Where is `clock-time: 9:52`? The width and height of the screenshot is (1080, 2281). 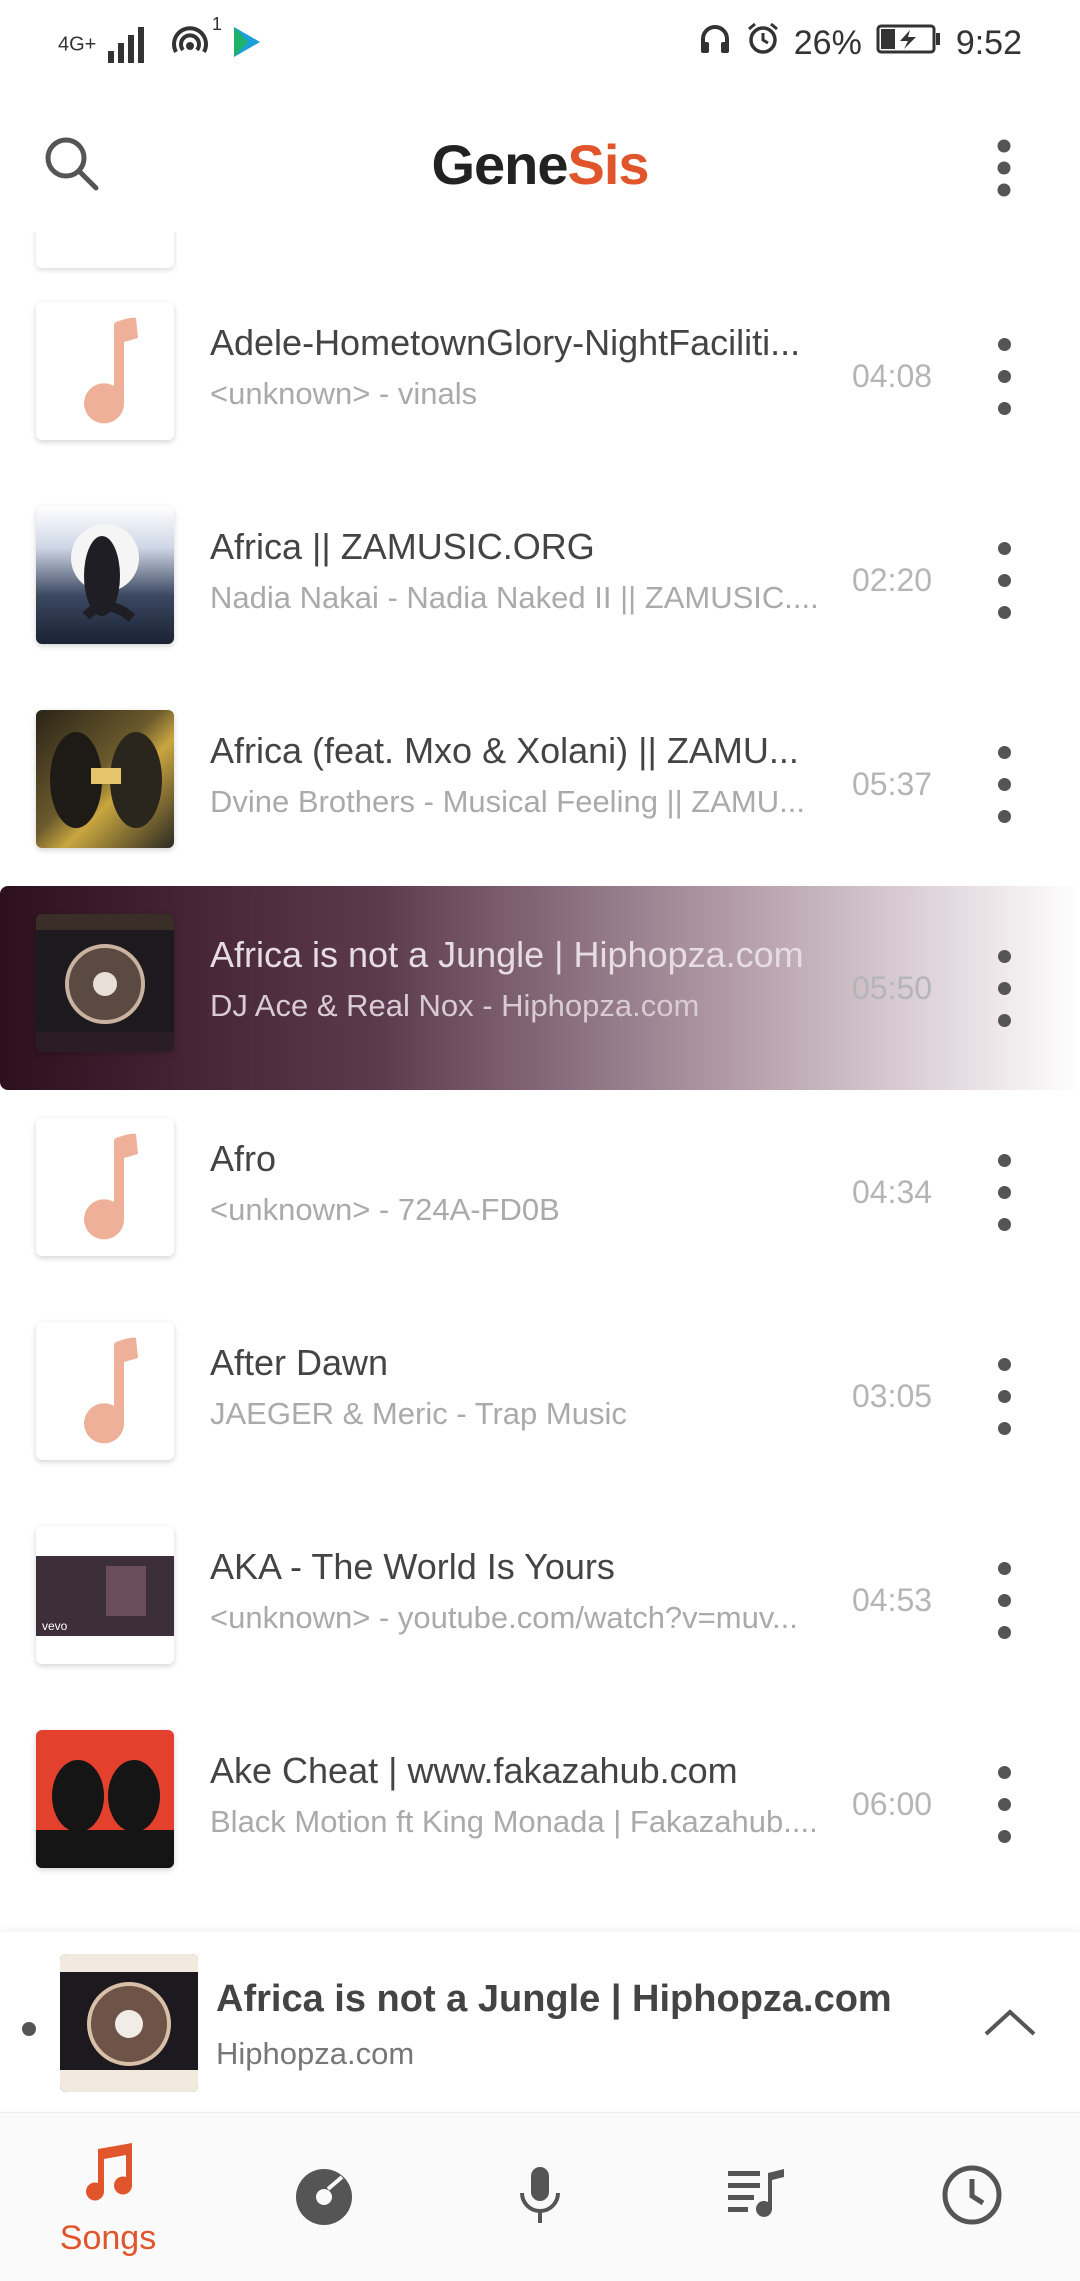 clock-time: 9:52 is located at coordinates (988, 43).